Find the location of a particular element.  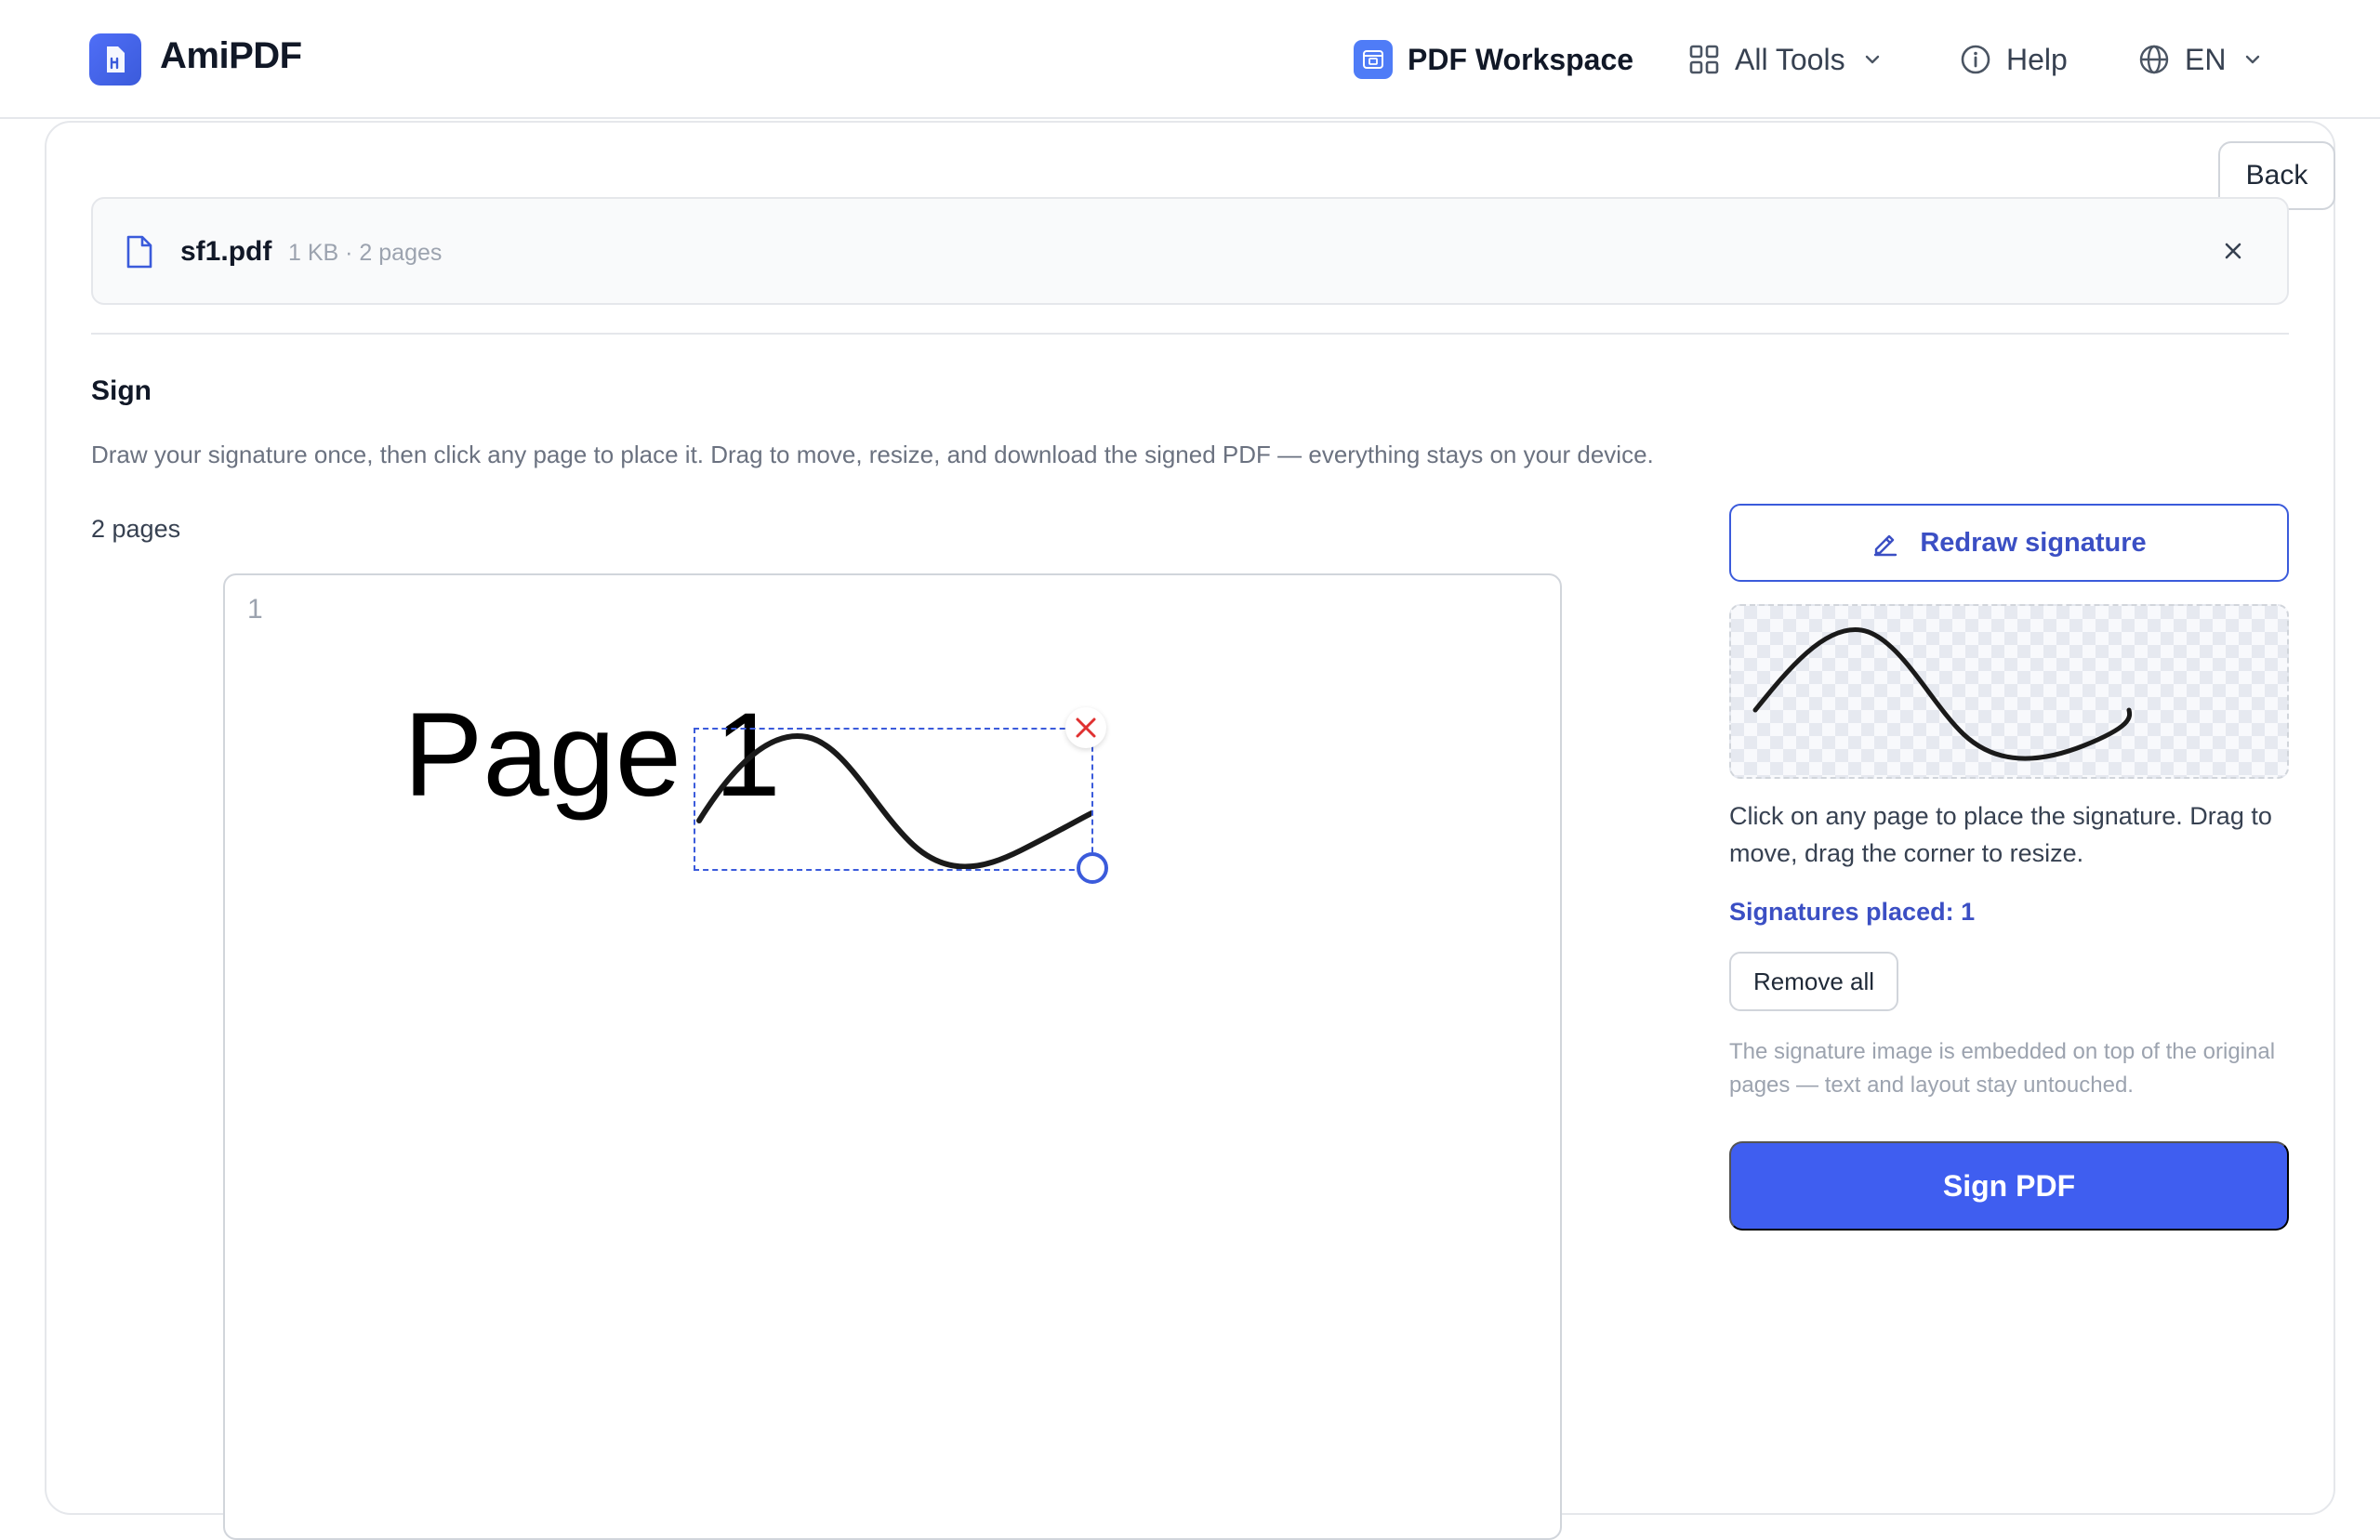

divider is located at coordinates (1190, 334).